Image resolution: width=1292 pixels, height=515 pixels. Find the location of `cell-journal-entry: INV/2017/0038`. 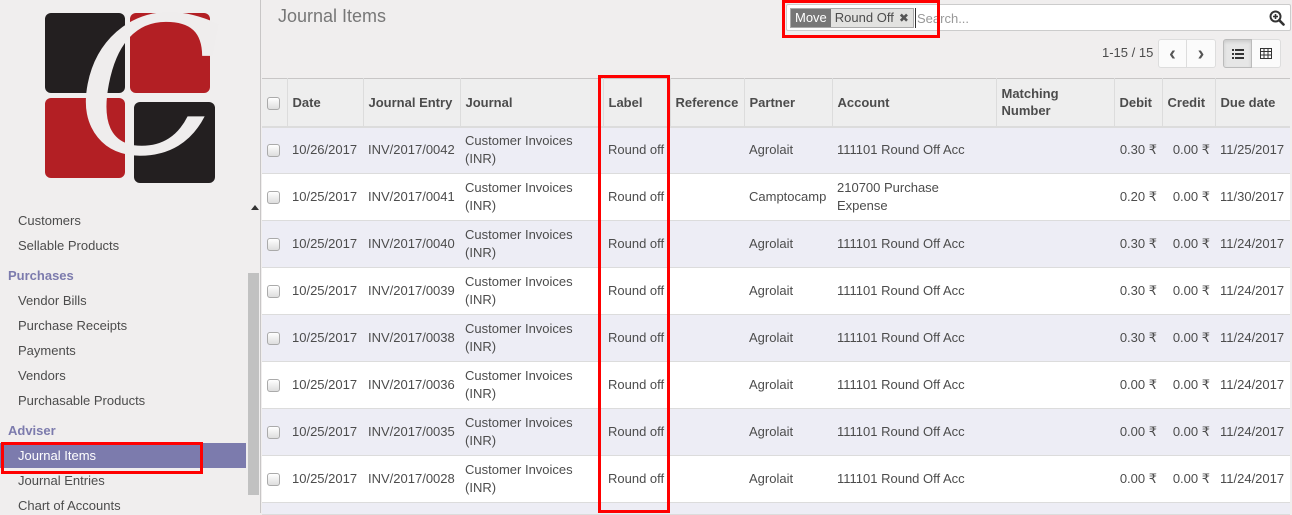

cell-journal-entry: INV/2017/0038 is located at coordinates (411, 337).